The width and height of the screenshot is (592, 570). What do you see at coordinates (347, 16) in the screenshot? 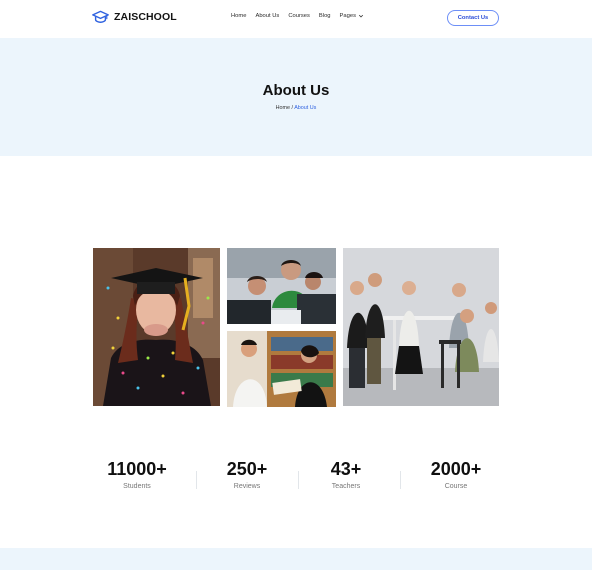
I see `nav-item-pages-label: Pages` at bounding box center [347, 16].